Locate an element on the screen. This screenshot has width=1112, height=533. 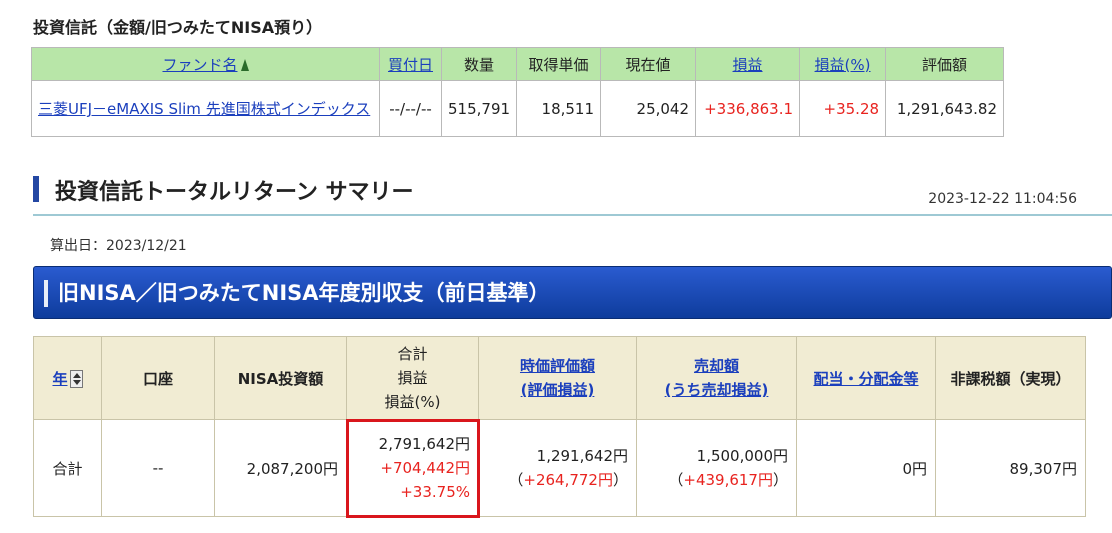
nisa-section-title: 旧NISA／旧つみたてNISA年度別収支（前日基準） is located at coordinates (304, 293).